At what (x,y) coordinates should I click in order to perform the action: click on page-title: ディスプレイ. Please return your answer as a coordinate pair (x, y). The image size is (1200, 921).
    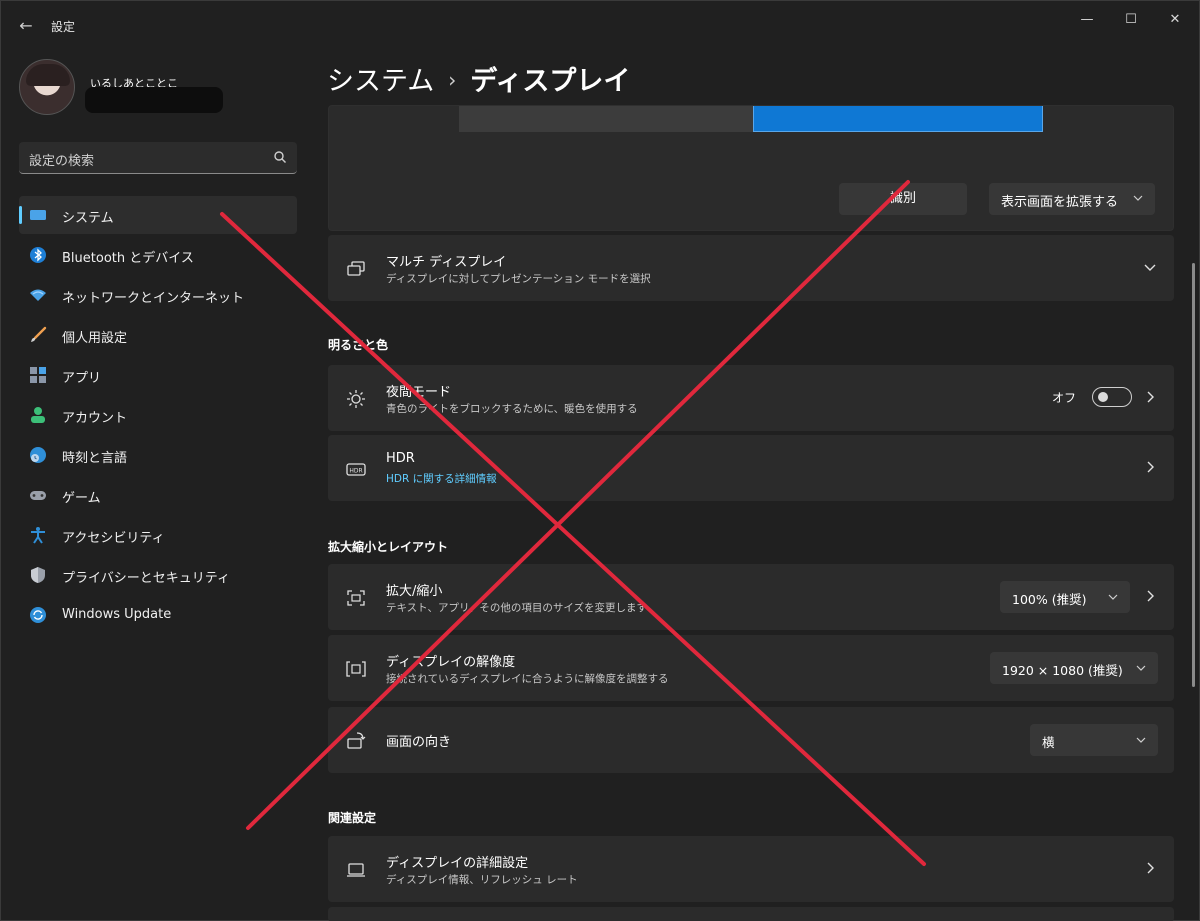
    Looking at the image, I should click on (550, 81).